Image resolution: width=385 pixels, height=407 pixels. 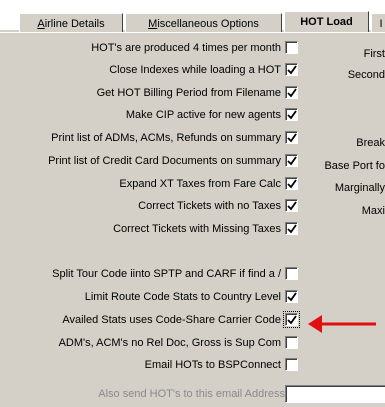 I want to click on tab-label-mnemonic: M, so click(x=153, y=24).